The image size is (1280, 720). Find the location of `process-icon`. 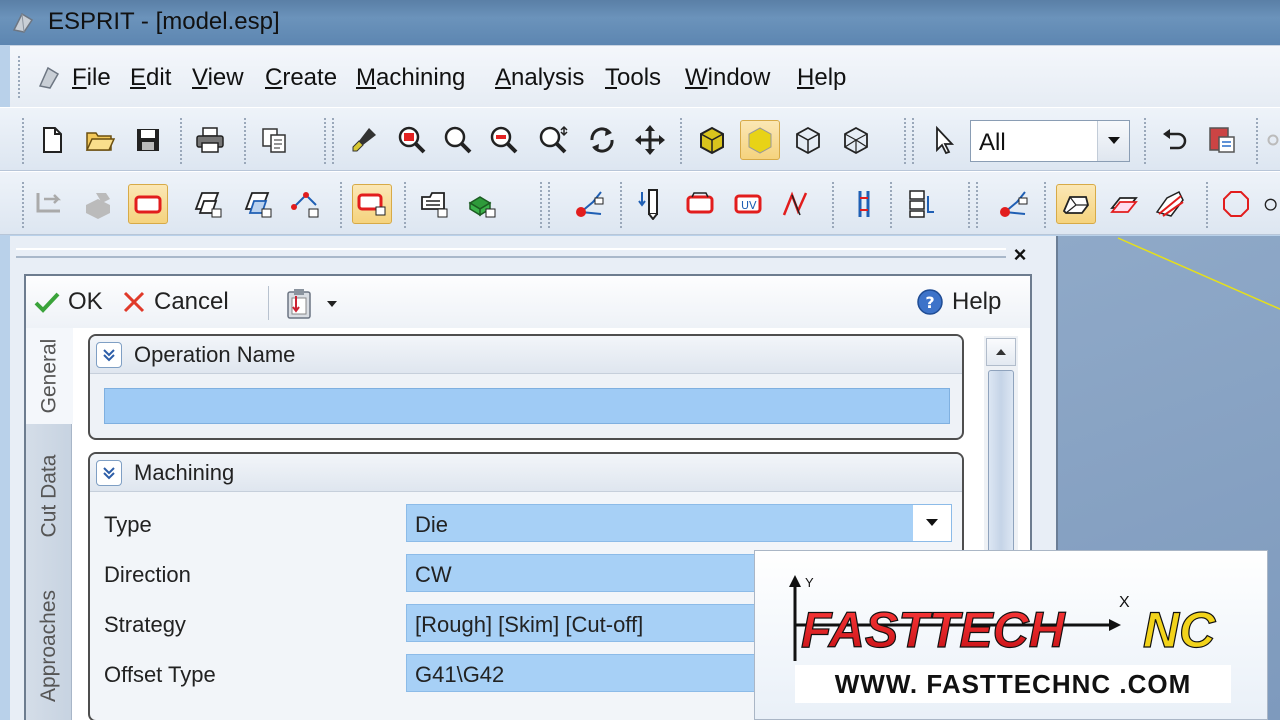

process-icon is located at coordinates (434, 204).